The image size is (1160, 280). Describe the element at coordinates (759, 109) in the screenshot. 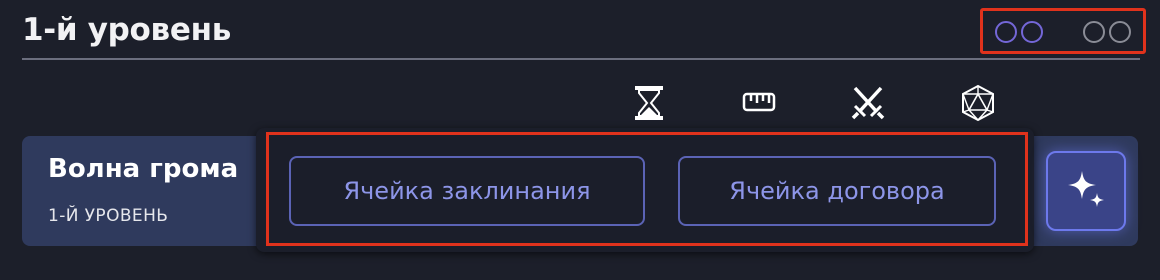

I see `ruler-icon` at that location.